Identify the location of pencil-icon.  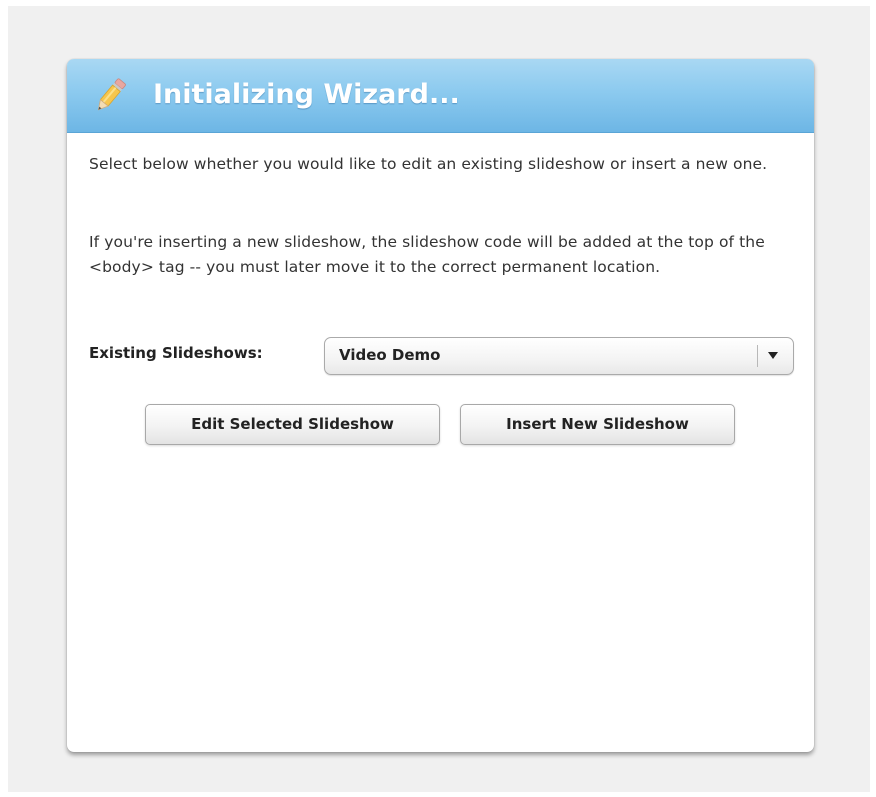
(110, 96).